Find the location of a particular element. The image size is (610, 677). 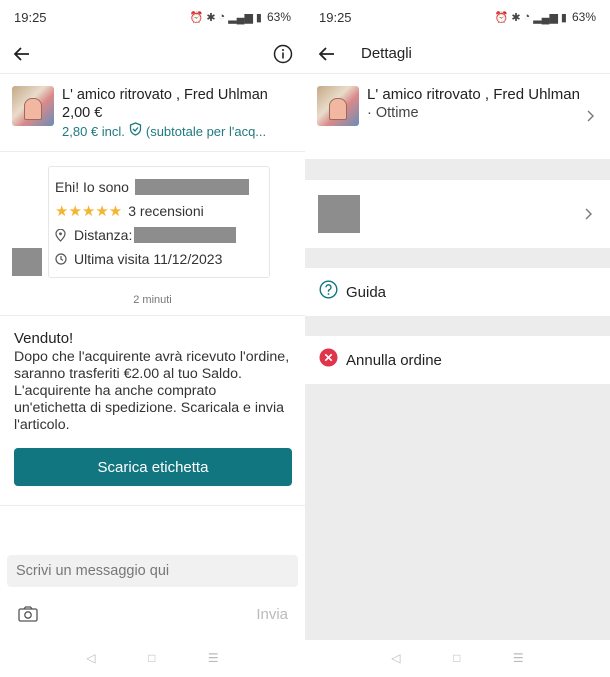

page-title: Dettagli is located at coordinates (386, 53).